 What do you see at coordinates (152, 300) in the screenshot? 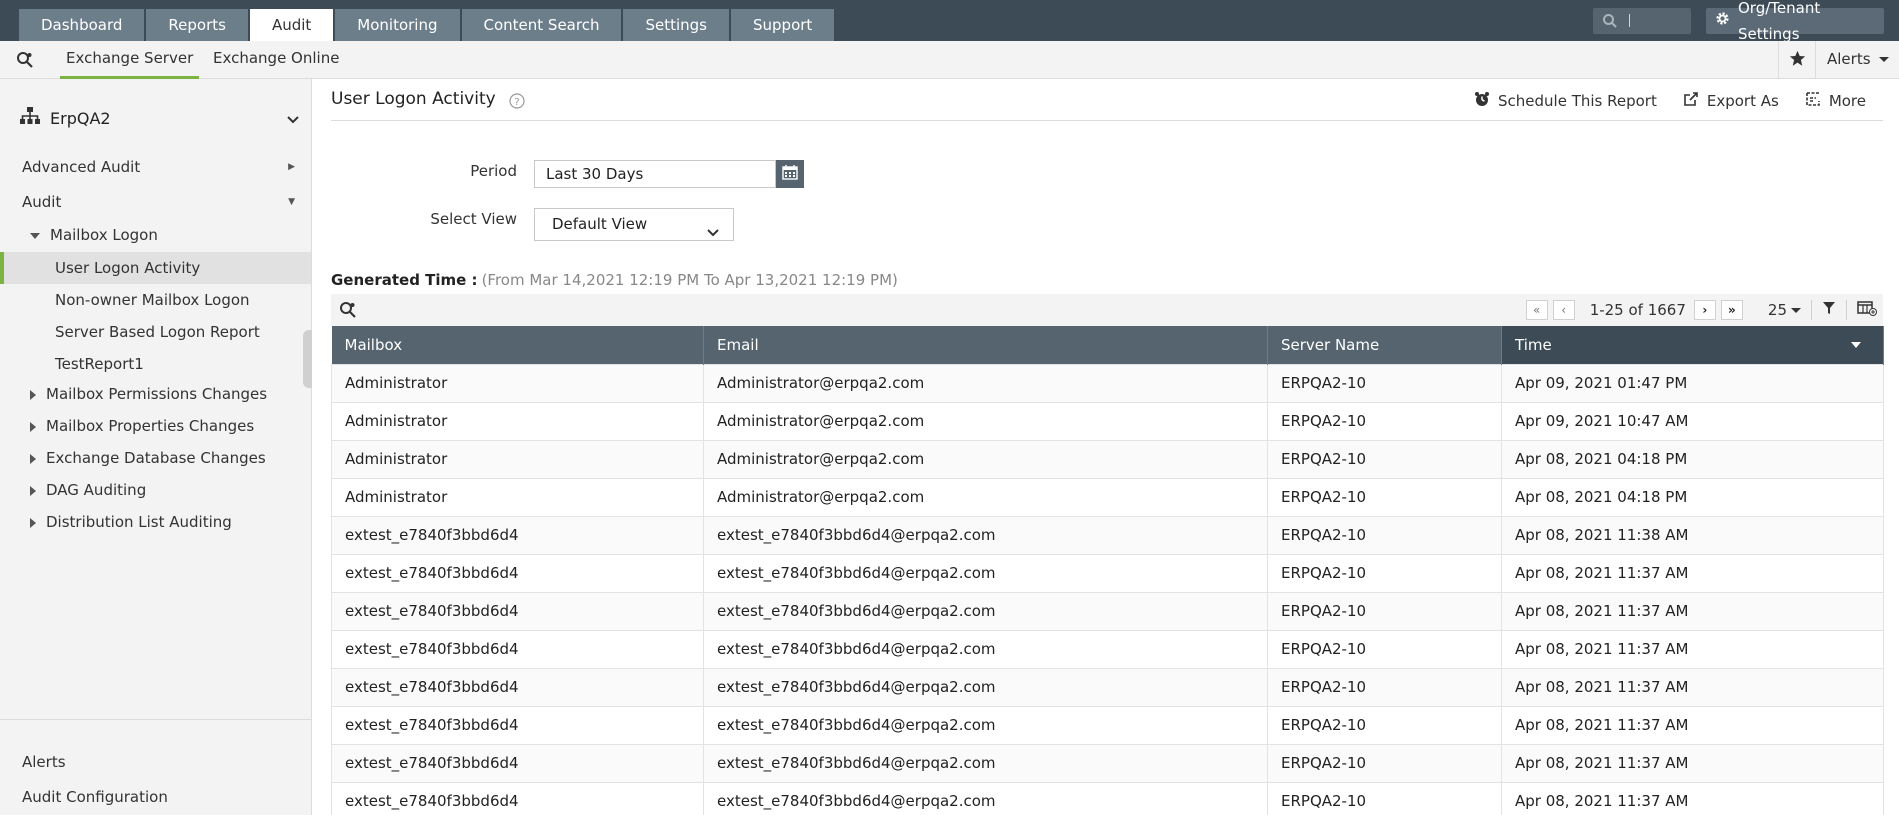
I see `sidebar-item-label: Non-owner Mailbox Logon` at bounding box center [152, 300].